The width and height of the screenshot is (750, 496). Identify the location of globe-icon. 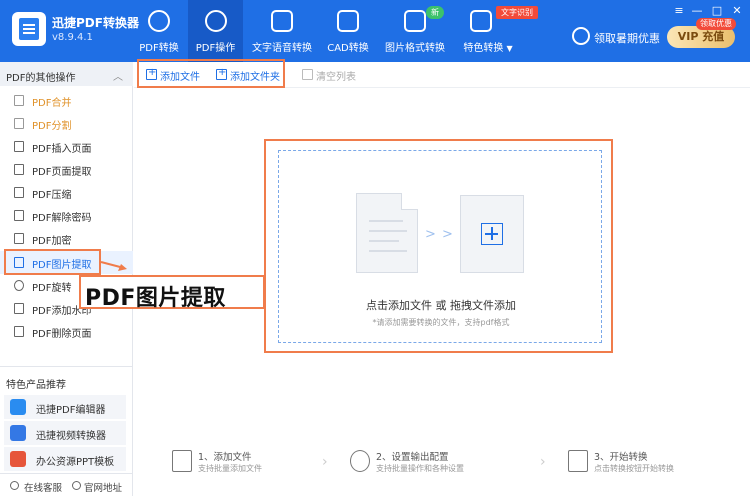
(76, 485).